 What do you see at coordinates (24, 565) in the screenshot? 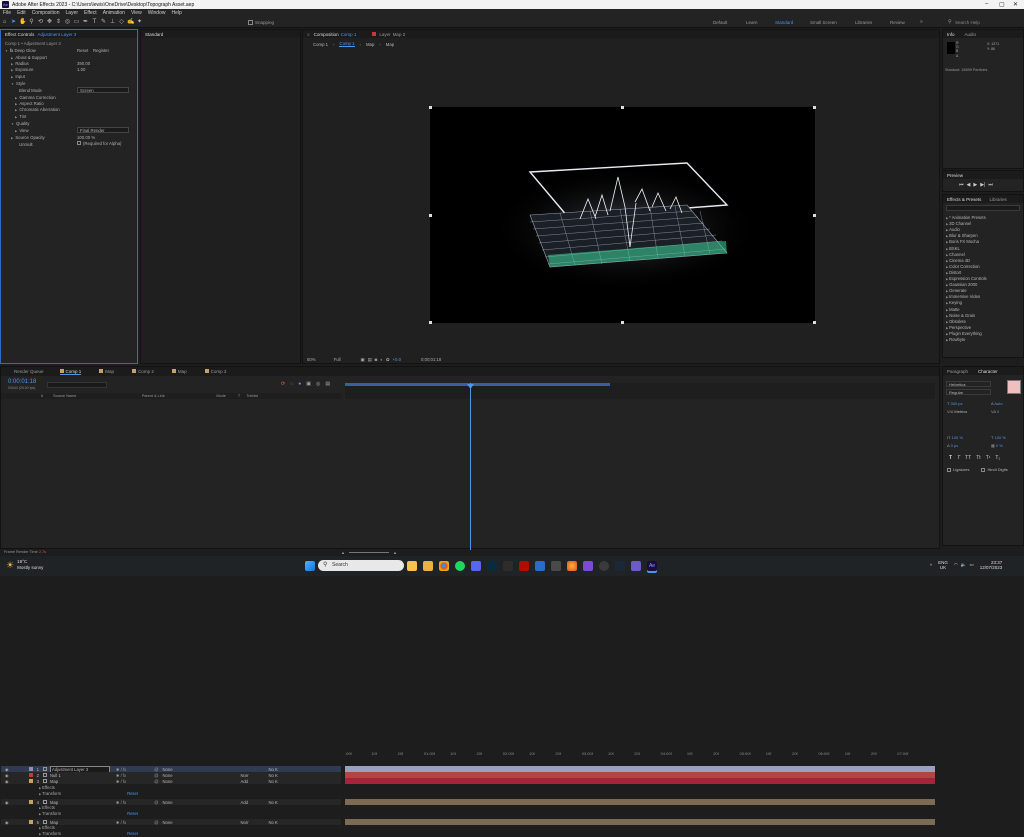
I see `weather-widget: ☀ 19°C Mostly sunny` at bounding box center [24, 565].